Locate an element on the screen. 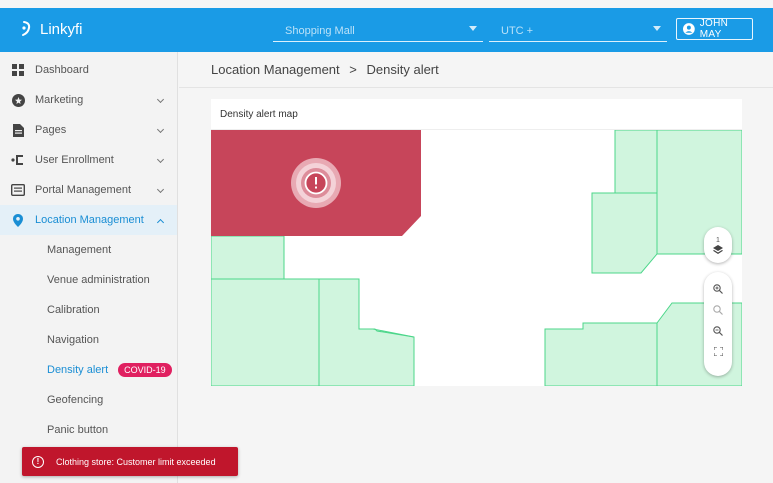 The height and width of the screenshot is (483, 773). sidebar-item-user-enrollment: User Enrollment is located at coordinates (88, 160).